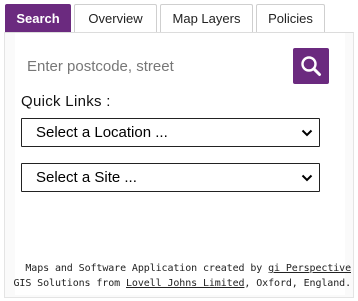 The height and width of the screenshot is (301, 358). I want to click on footer-line-2-text: GIS Solutions from, so click(69, 283).